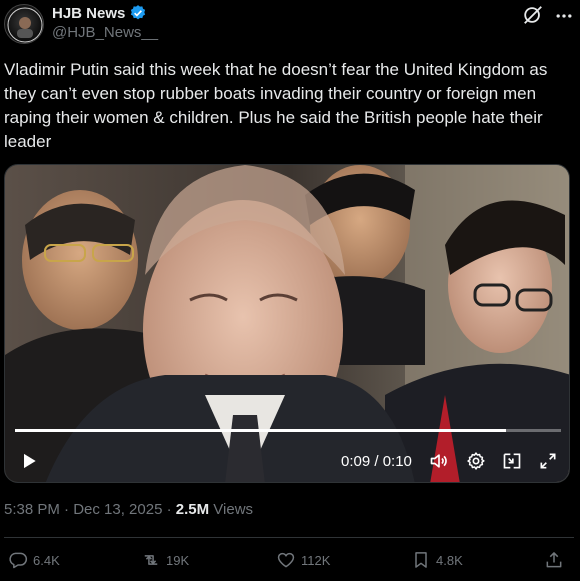 This screenshot has height=581, width=580. I want to click on more-icon, so click(564, 16).